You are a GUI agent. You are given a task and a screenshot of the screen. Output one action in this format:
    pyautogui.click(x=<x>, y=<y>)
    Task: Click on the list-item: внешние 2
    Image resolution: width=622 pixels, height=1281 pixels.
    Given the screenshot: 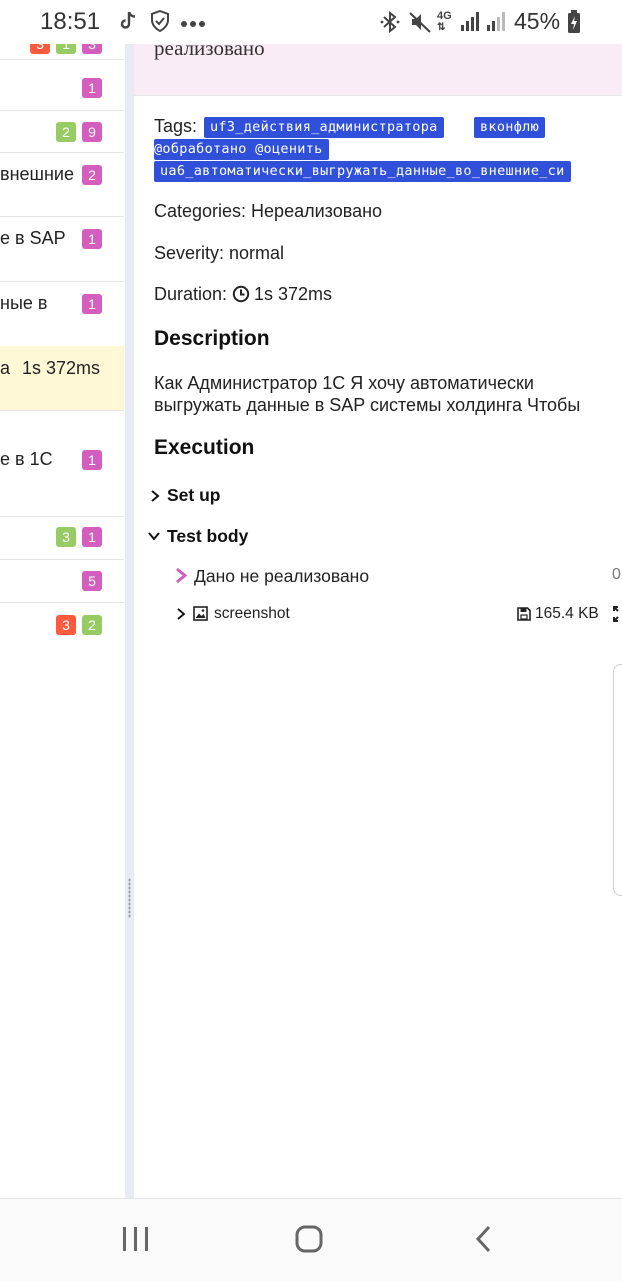 What is the action you would take?
    pyautogui.click(x=62, y=184)
    